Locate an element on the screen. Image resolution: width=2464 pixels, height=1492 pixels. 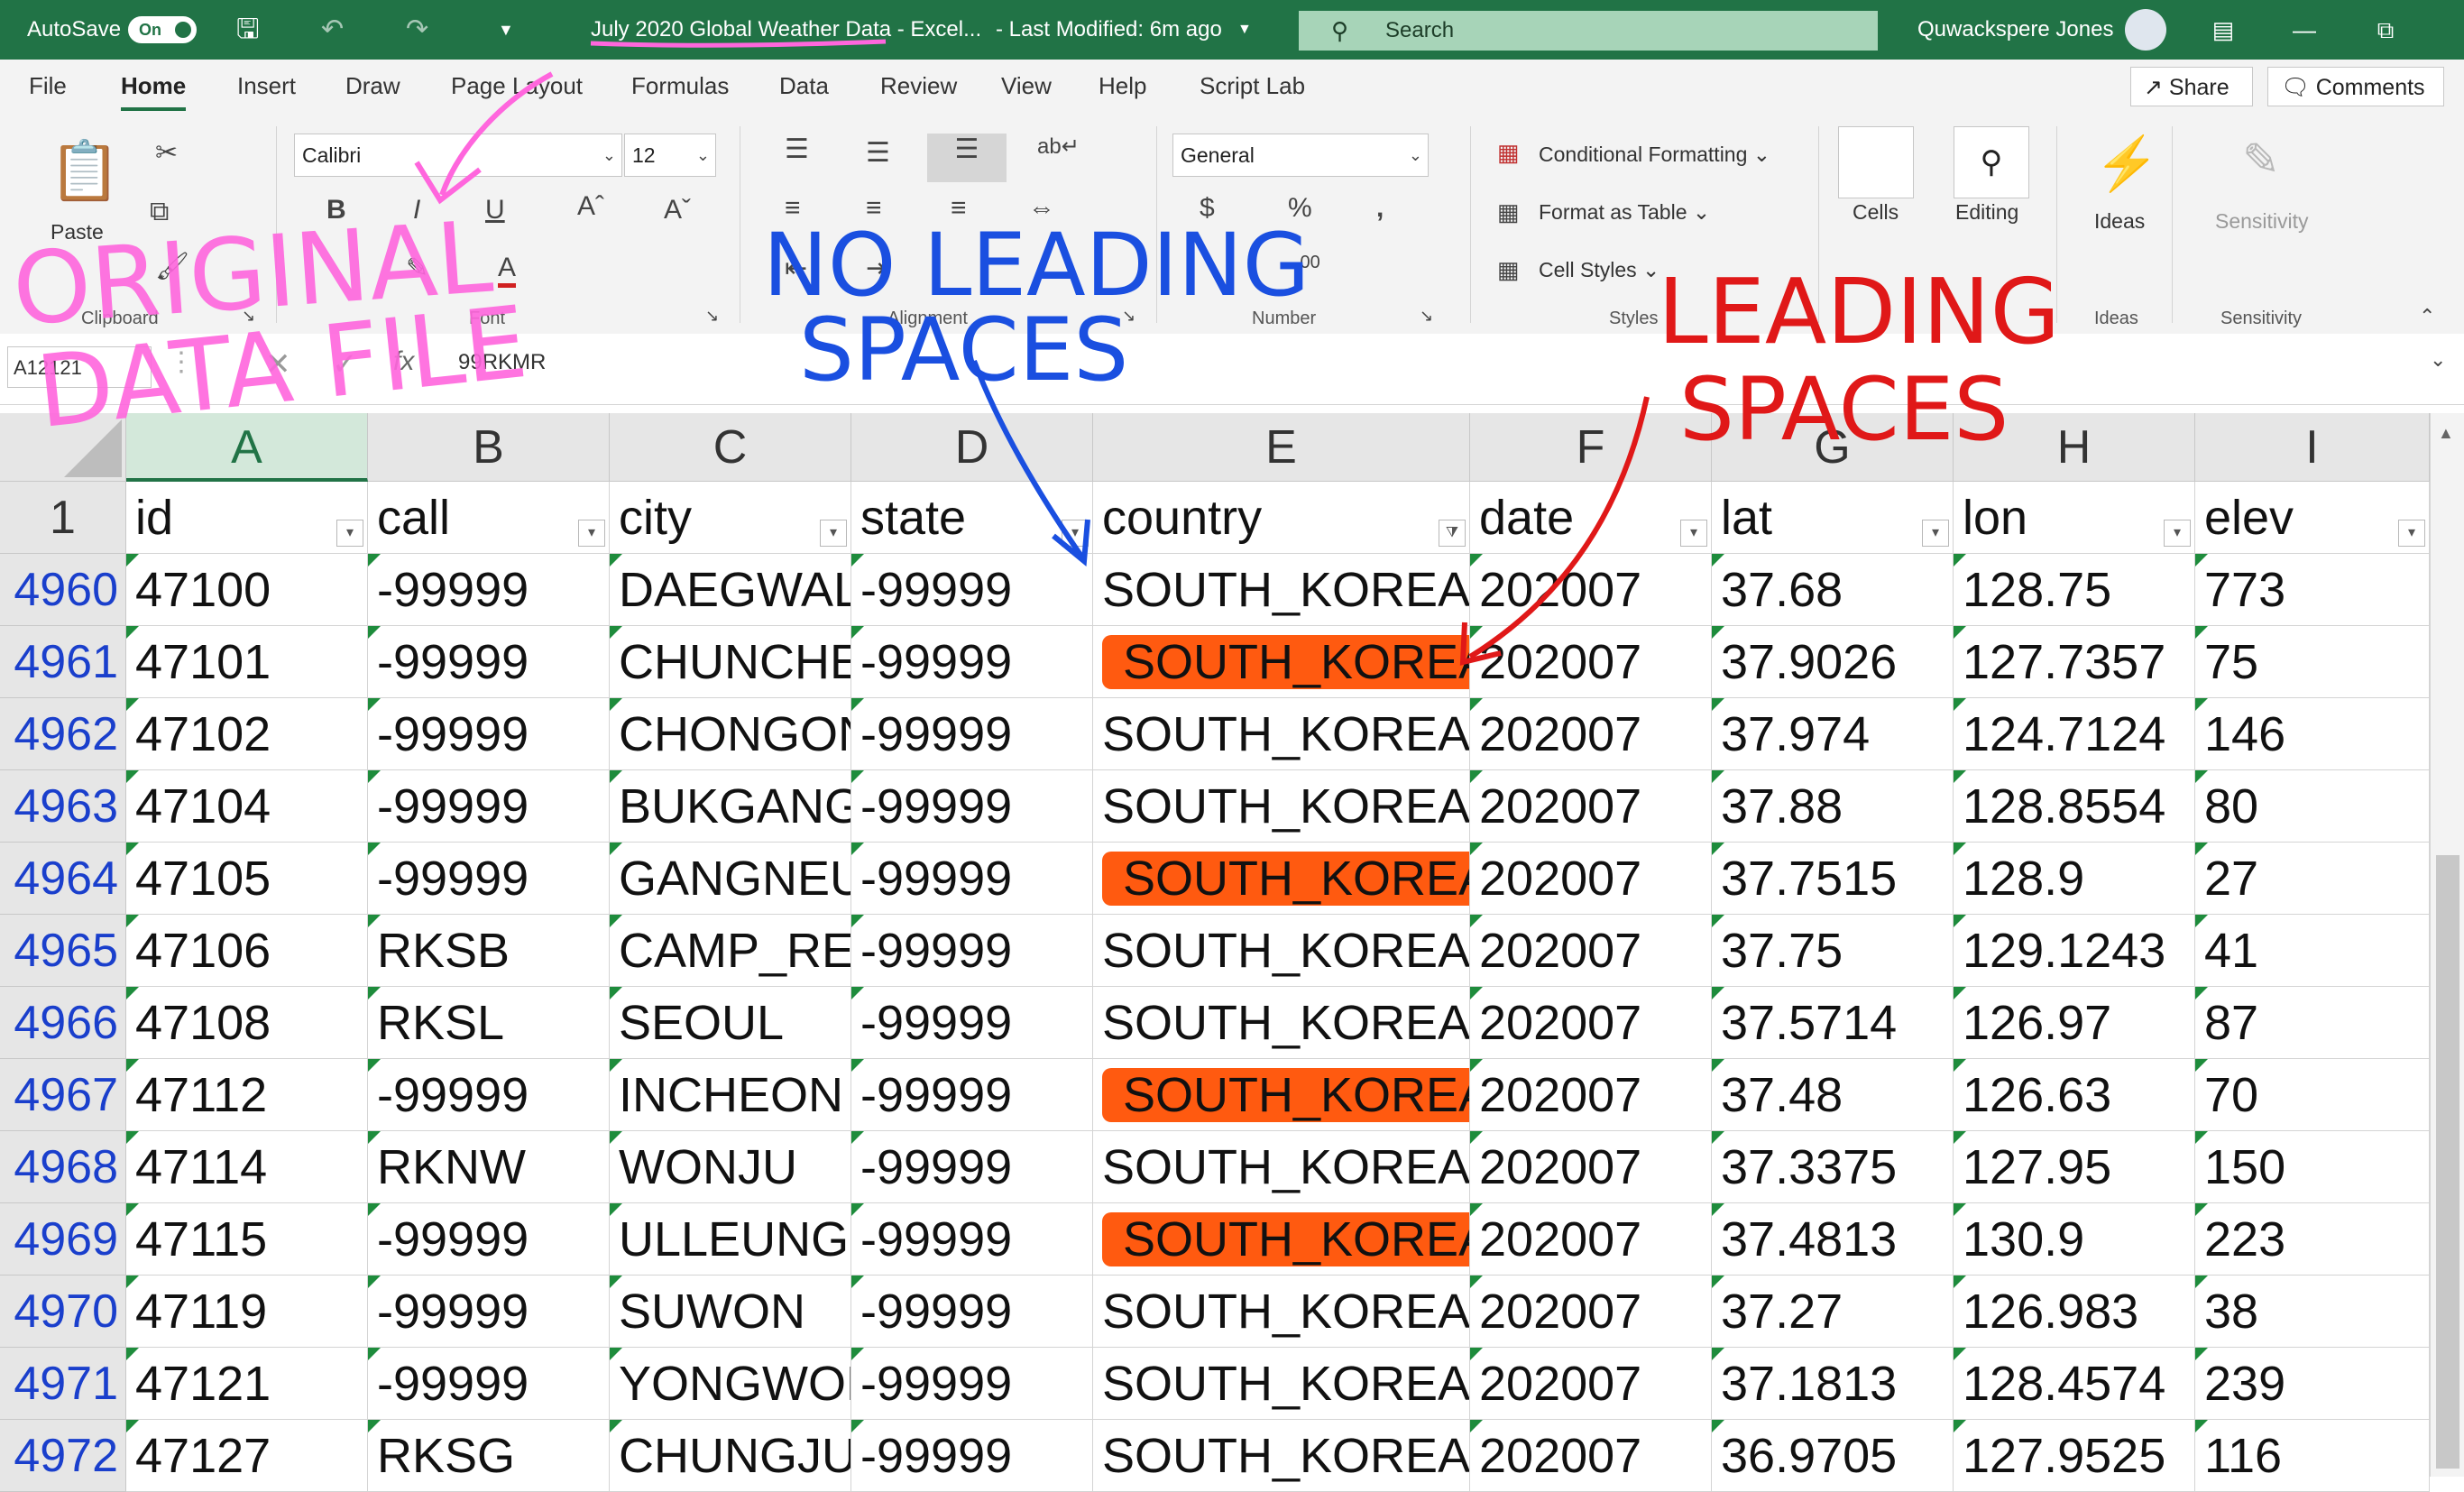
scroll-thumb is located at coordinates (2448, 1162).